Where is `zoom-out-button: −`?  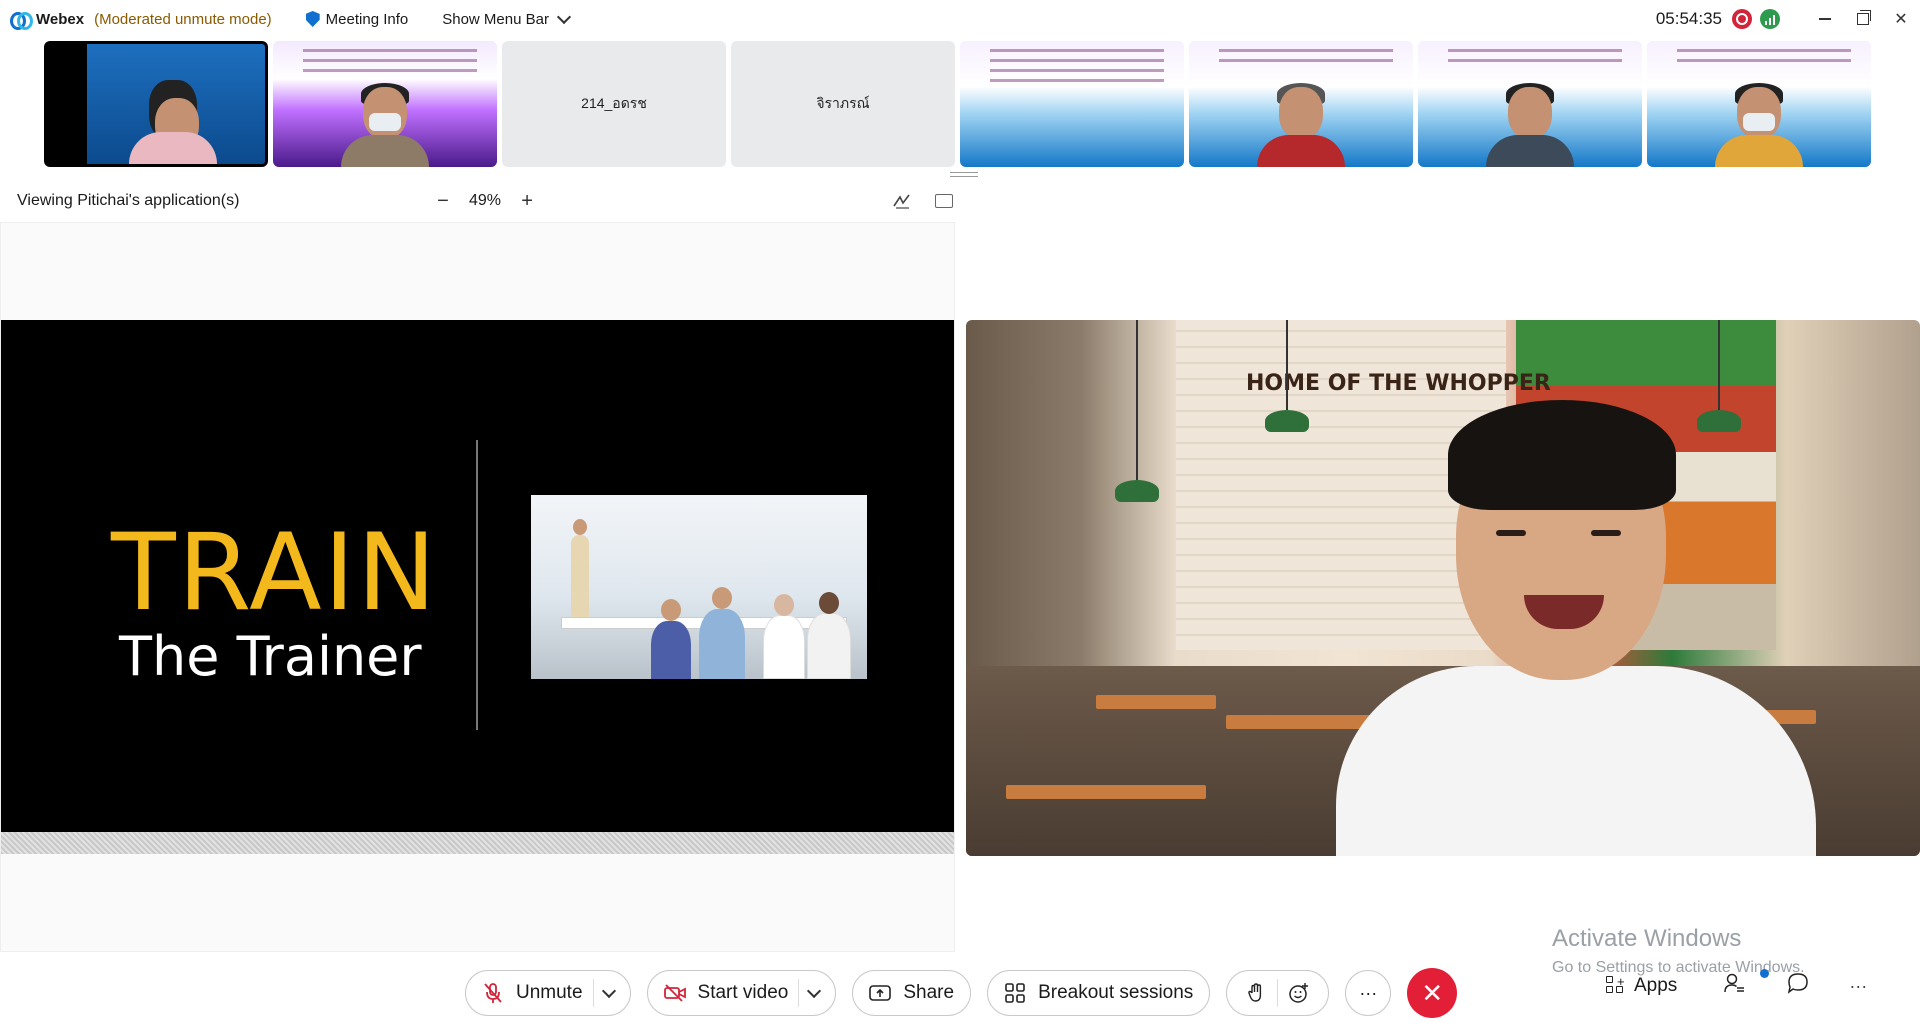 zoom-out-button: − is located at coordinates (443, 201).